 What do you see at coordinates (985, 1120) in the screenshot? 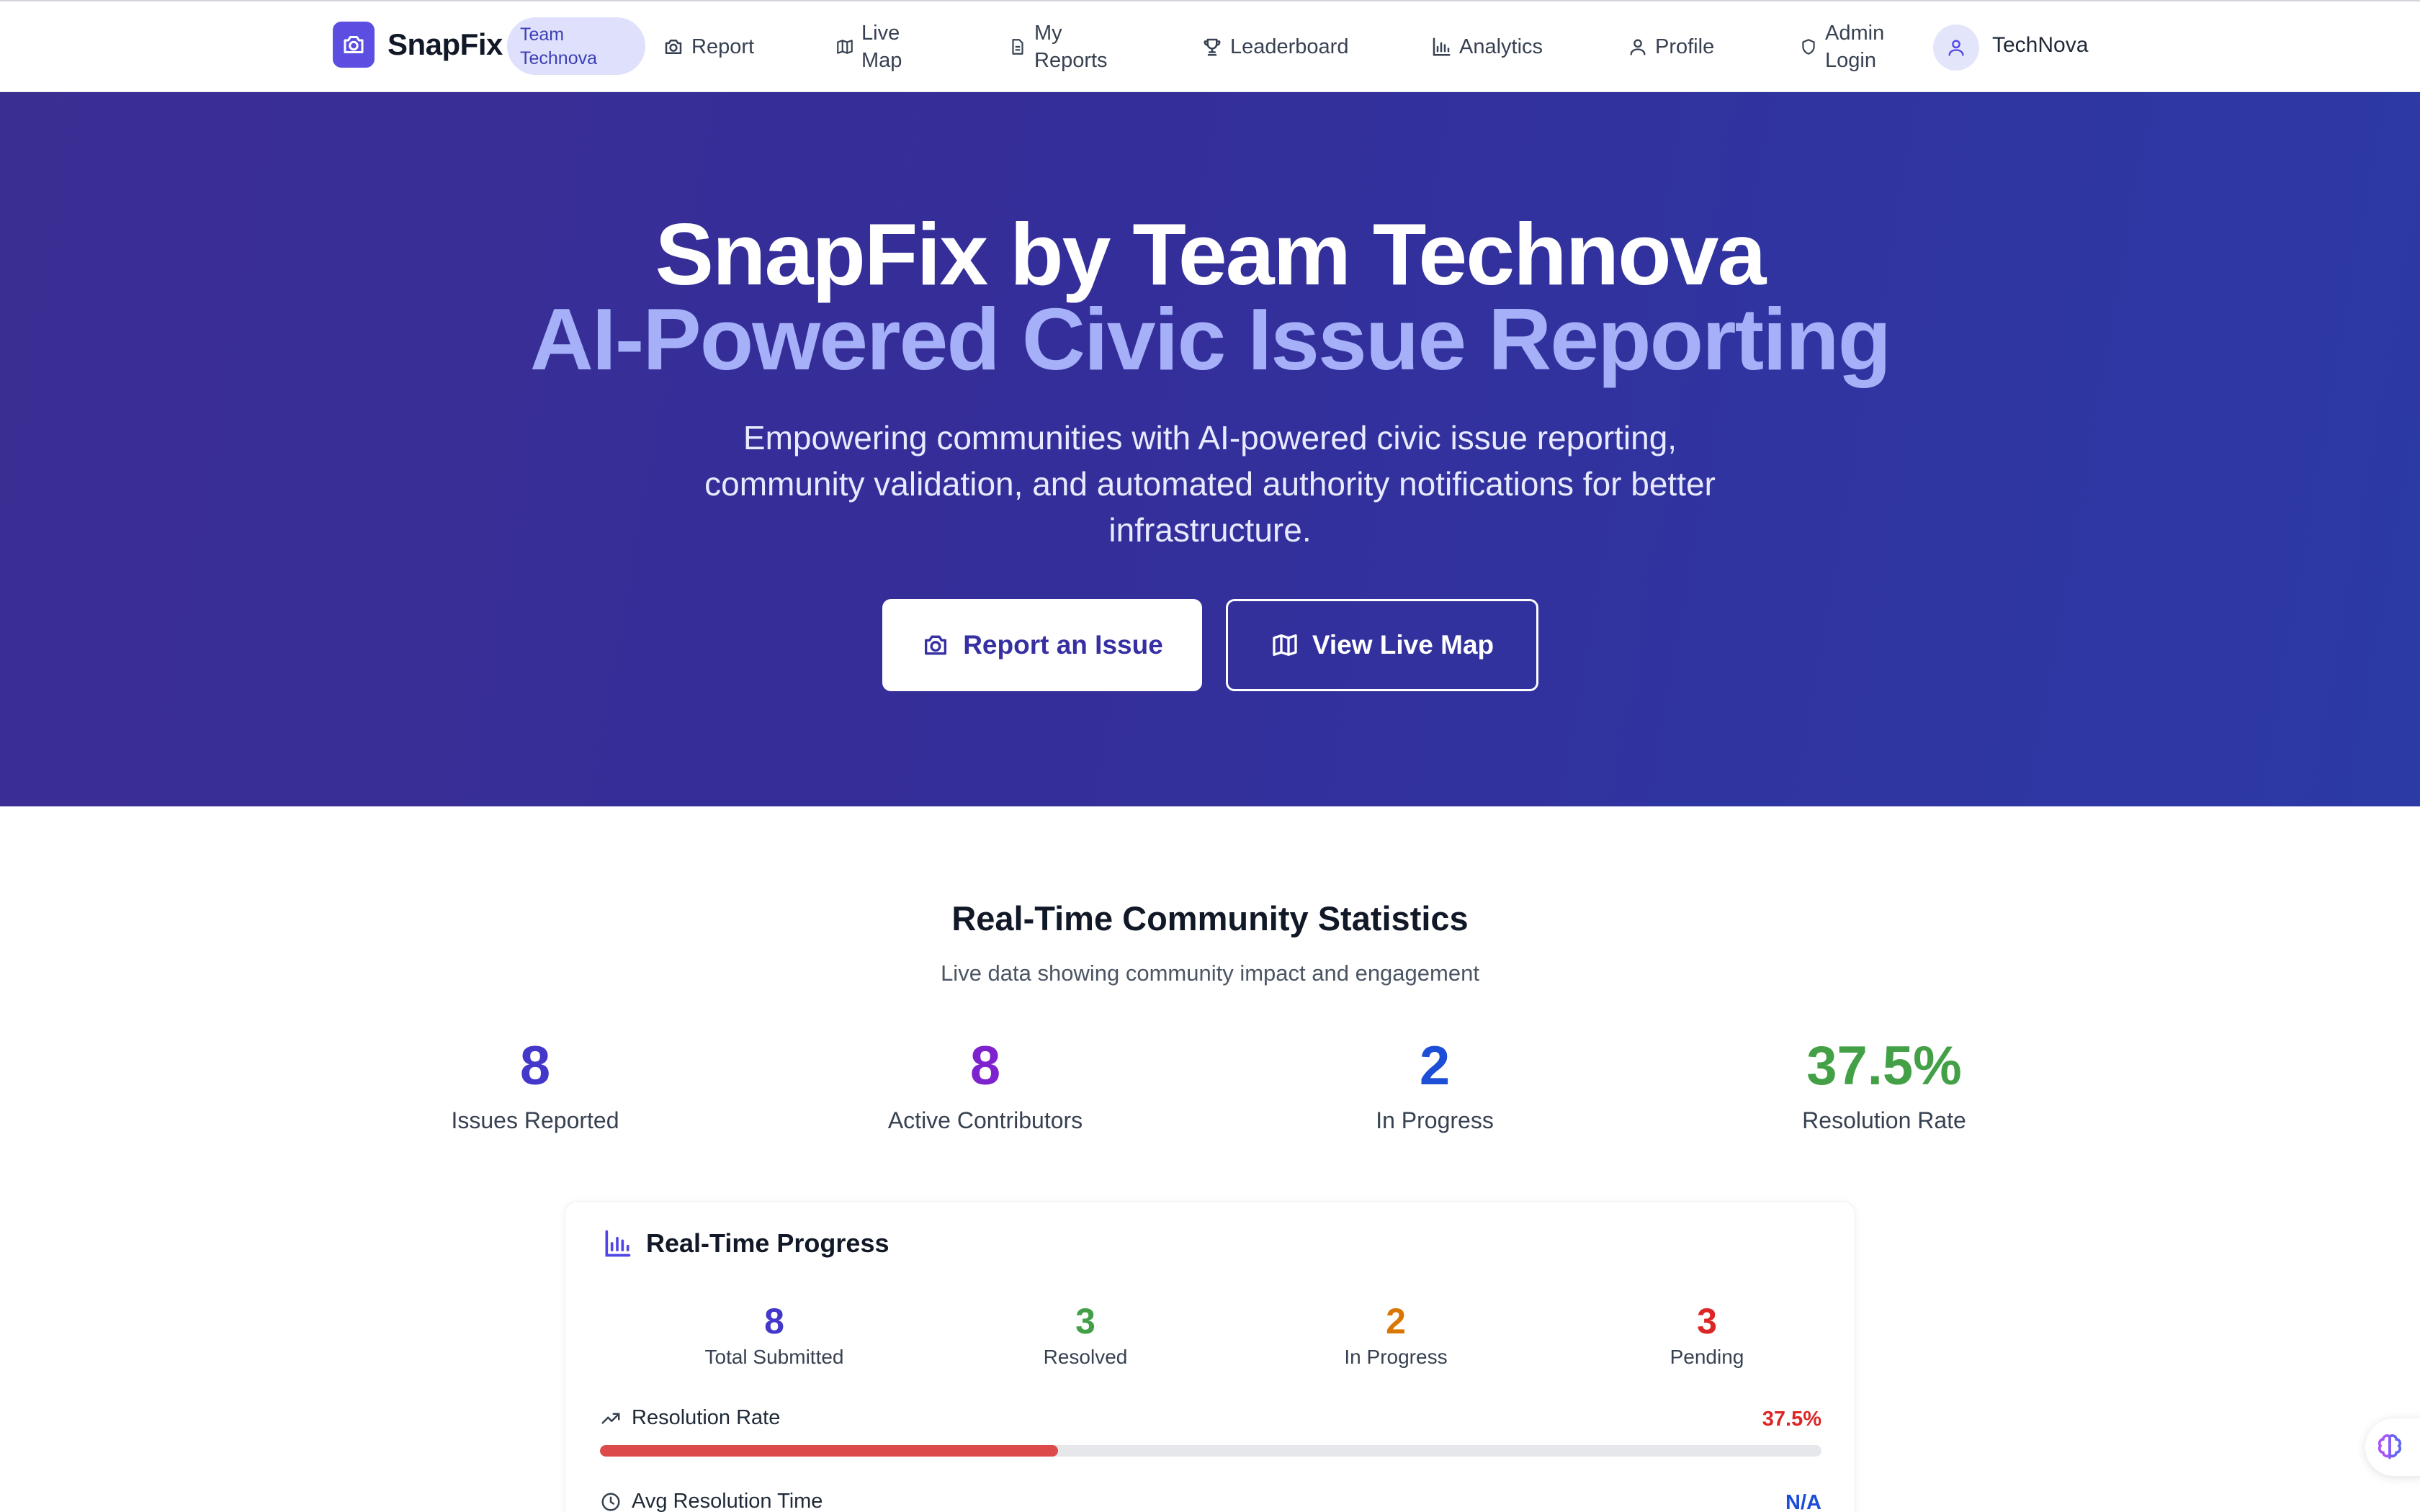
I see `stat-label: Active Contributors` at bounding box center [985, 1120].